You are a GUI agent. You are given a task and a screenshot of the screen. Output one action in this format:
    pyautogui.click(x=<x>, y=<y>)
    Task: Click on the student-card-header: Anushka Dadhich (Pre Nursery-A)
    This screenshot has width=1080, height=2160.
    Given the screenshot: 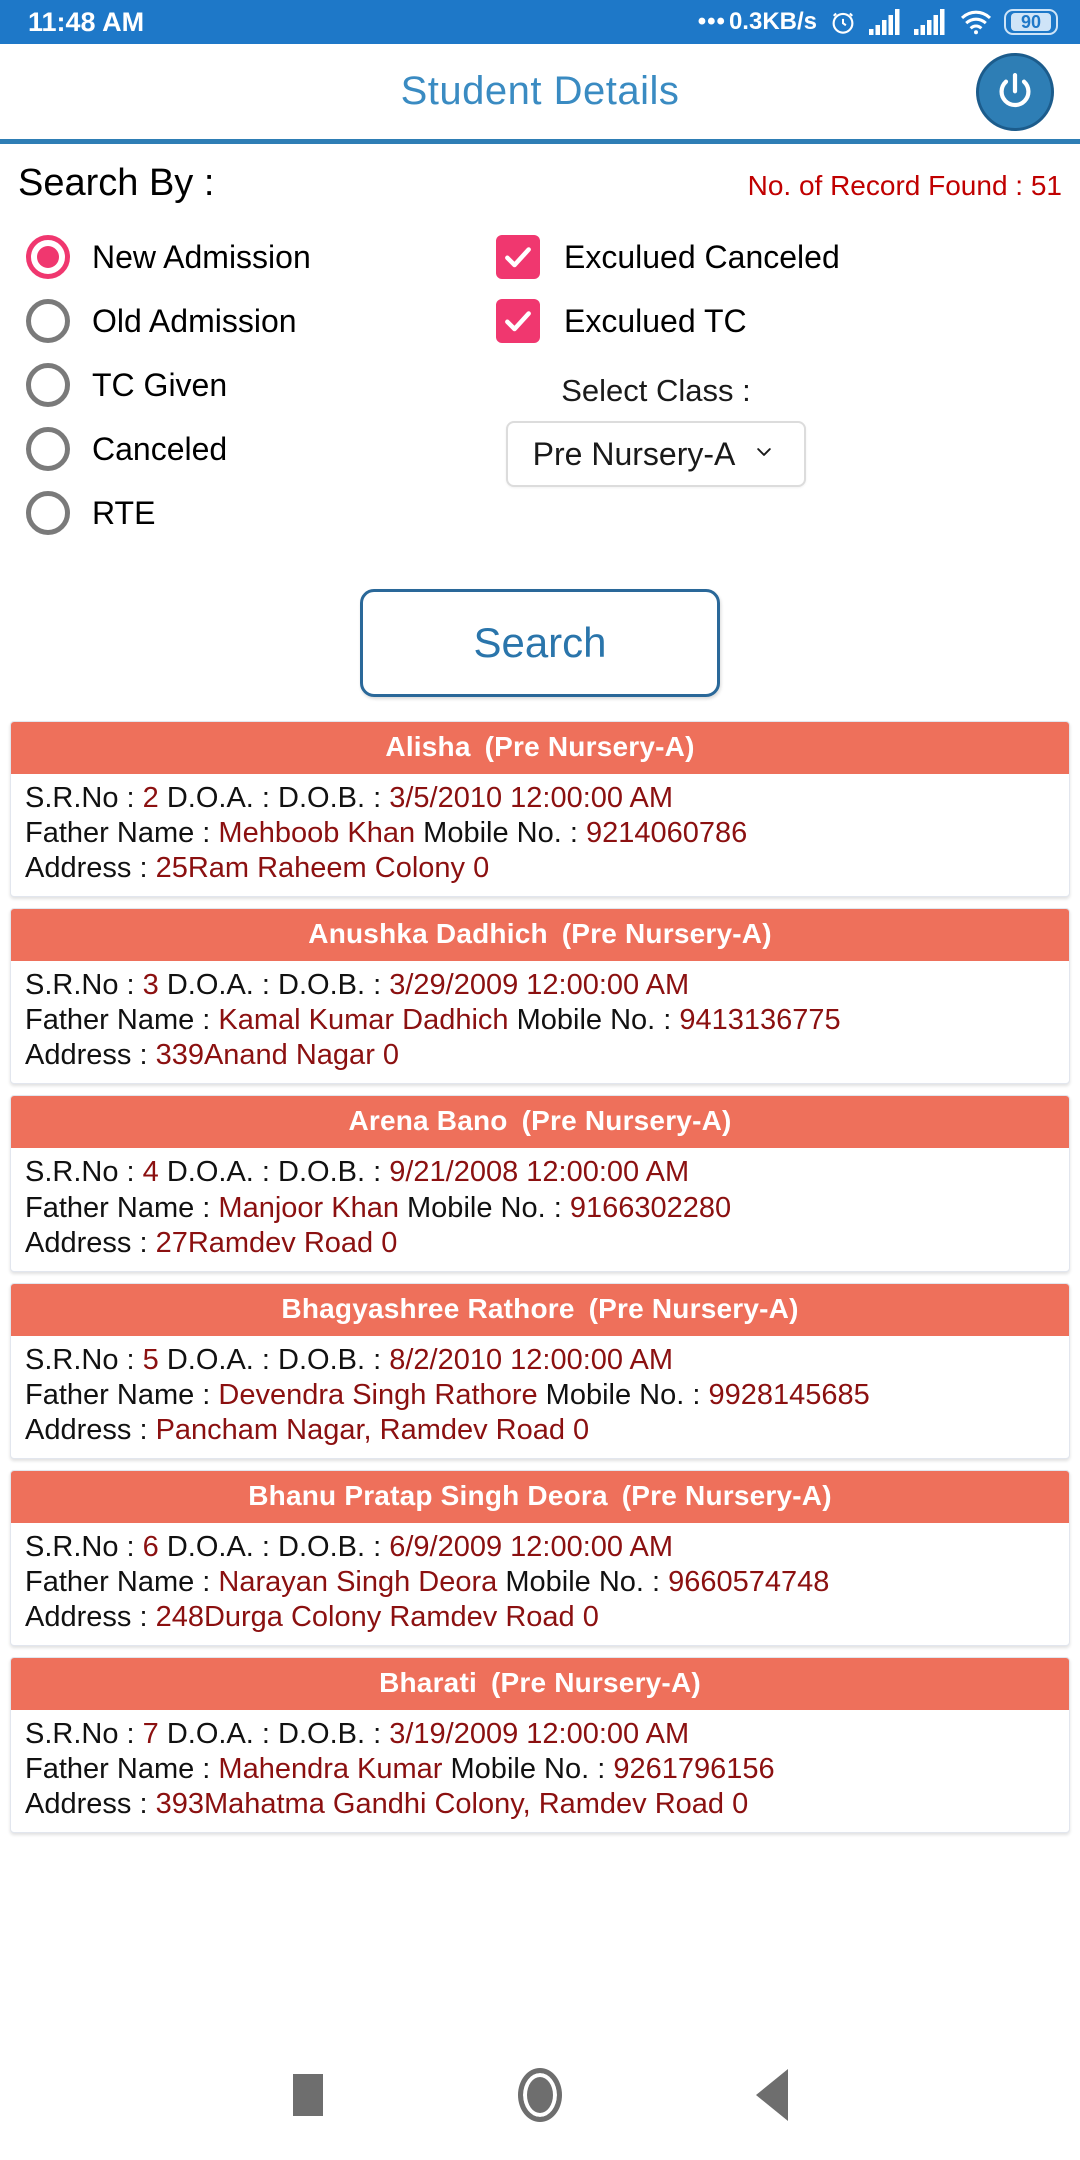 What is the action you would take?
    pyautogui.click(x=540, y=935)
    